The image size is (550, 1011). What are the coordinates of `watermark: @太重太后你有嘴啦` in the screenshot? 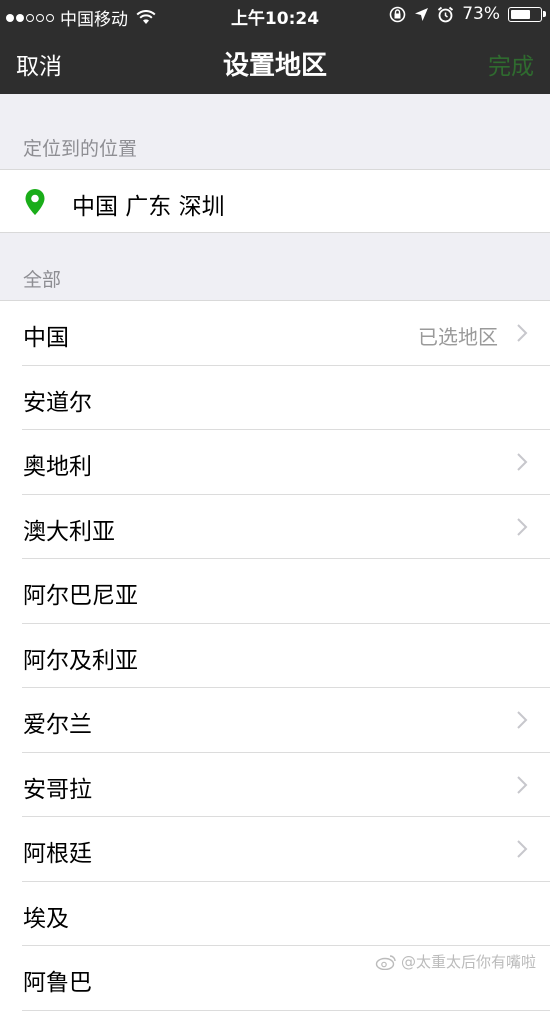 It's located at (455, 961).